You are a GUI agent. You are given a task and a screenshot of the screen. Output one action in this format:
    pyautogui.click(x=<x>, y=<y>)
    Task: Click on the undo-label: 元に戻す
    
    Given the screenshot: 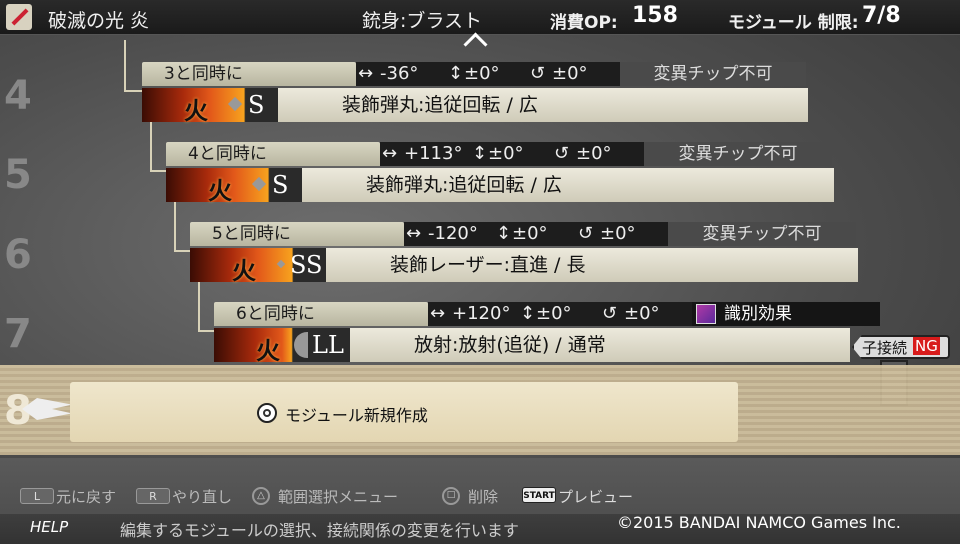 What is the action you would take?
    pyautogui.click(x=86, y=496)
    